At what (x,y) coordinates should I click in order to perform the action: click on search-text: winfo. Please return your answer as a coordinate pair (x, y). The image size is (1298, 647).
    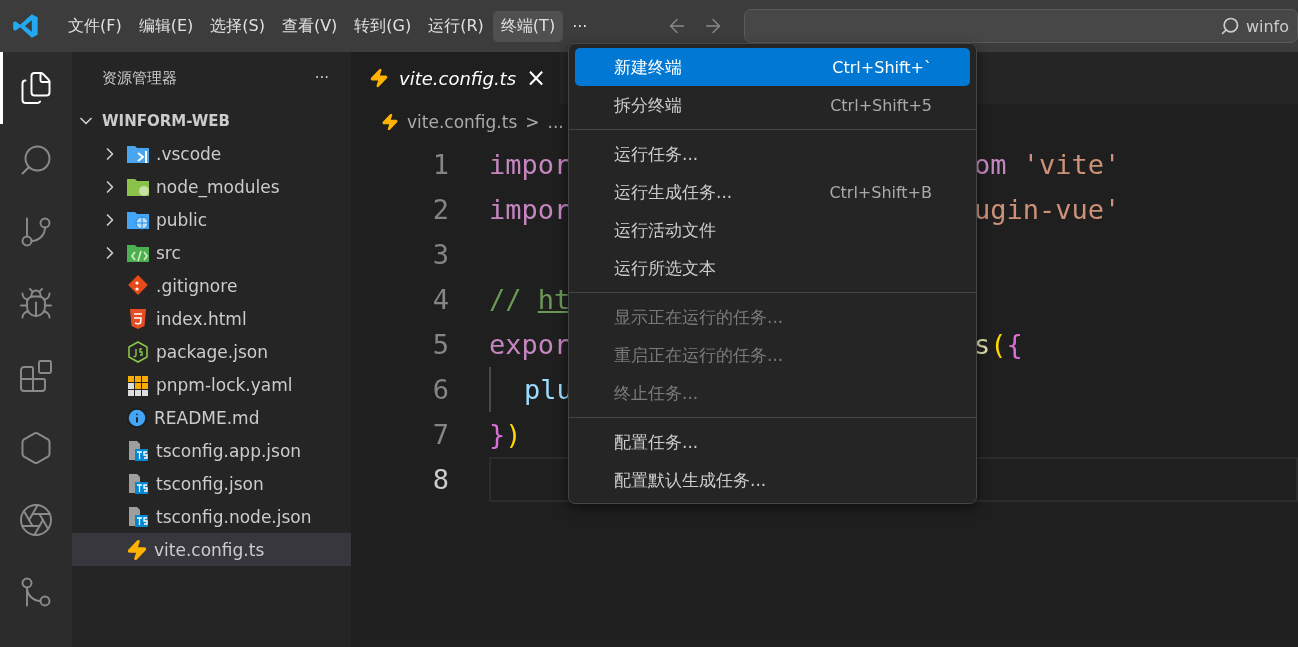
    Looking at the image, I should click on (1267, 26).